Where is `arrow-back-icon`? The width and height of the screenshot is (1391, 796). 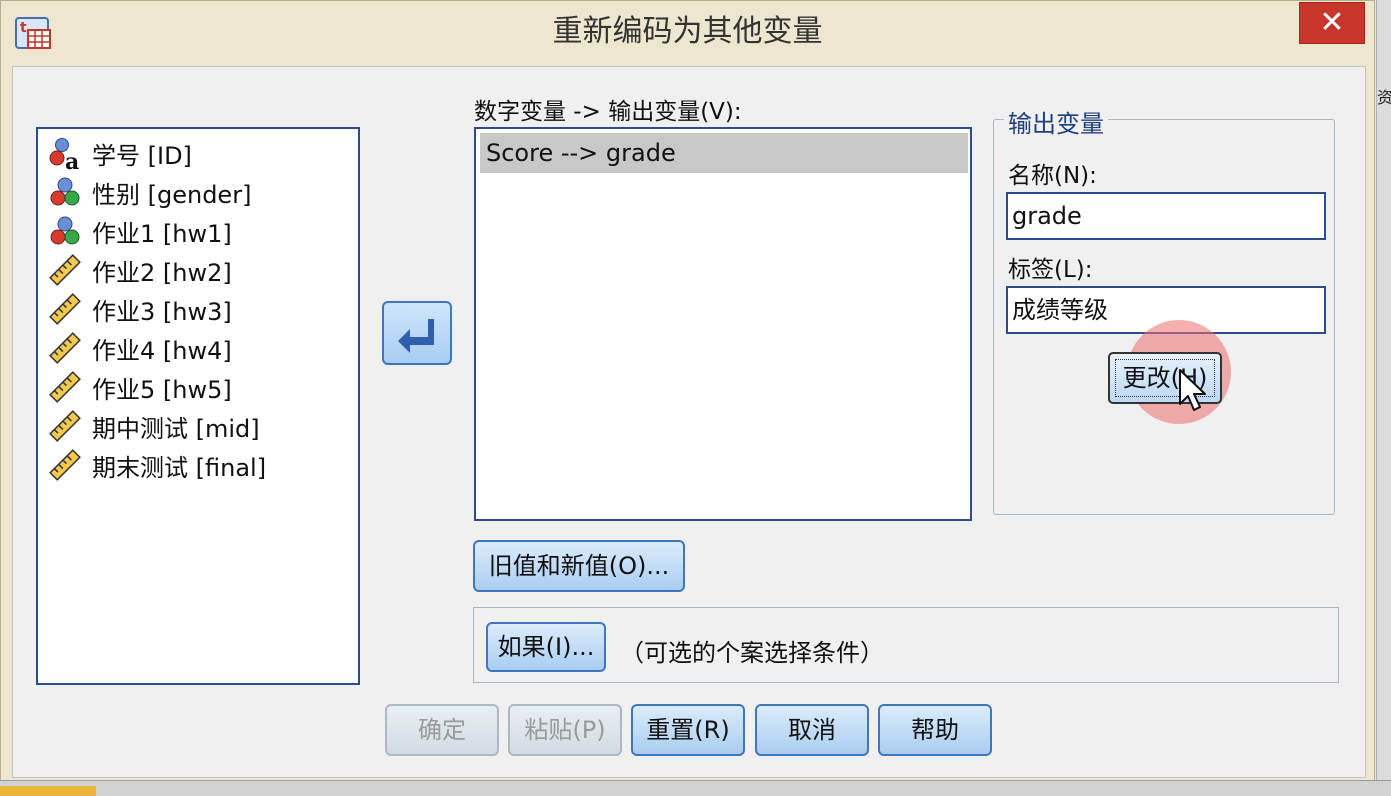
arrow-back-icon is located at coordinates (416, 336).